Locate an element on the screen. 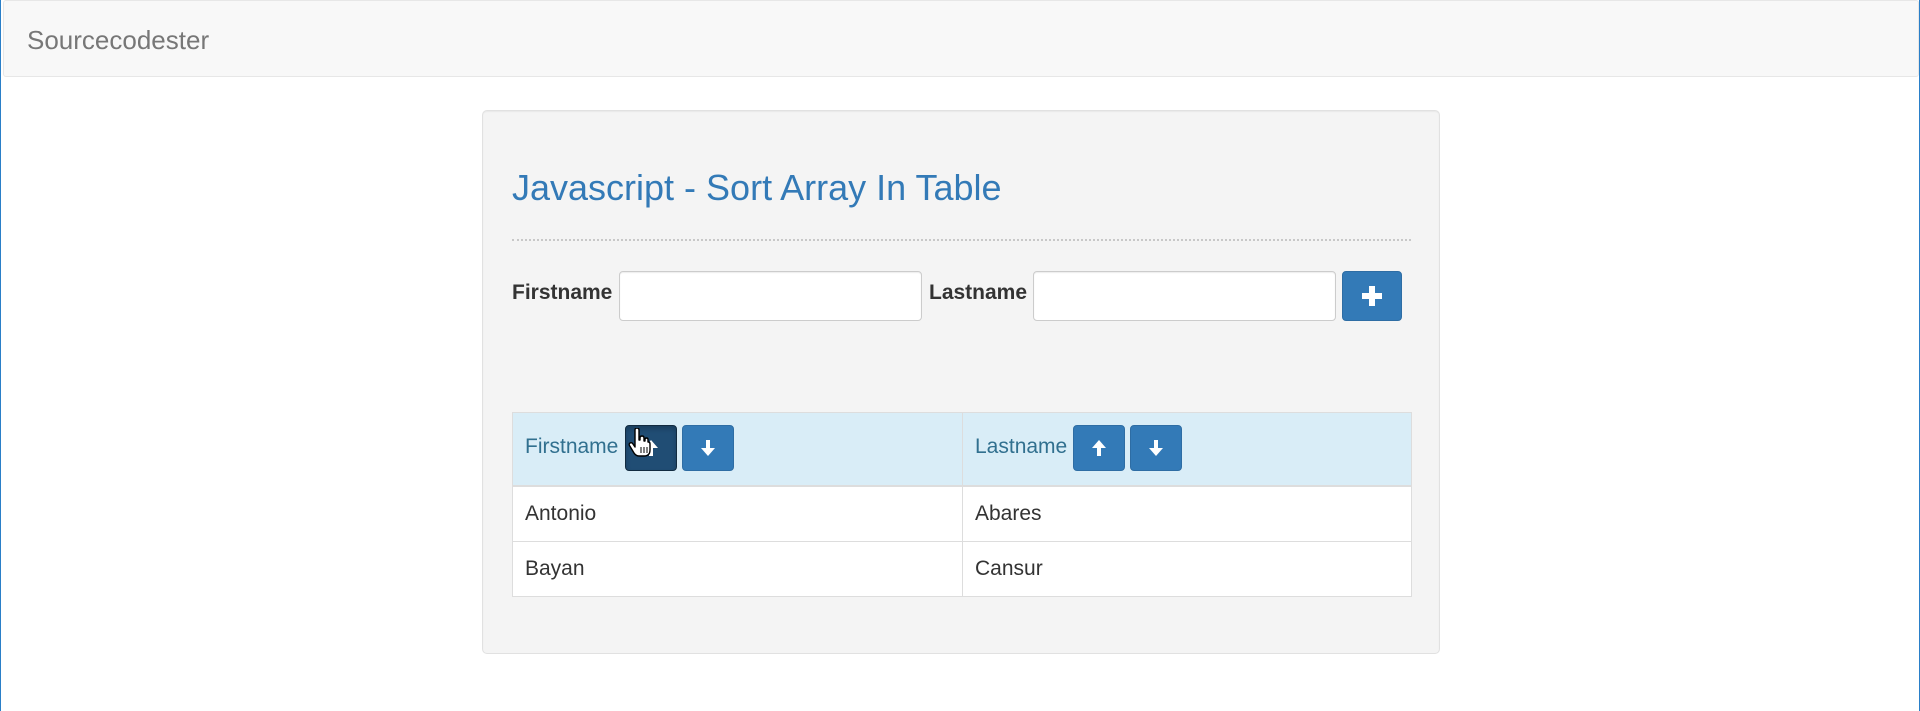 The height and width of the screenshot is (711, 1920). navbar-brand: Sourcecodester is located at coordinates (118, 40).